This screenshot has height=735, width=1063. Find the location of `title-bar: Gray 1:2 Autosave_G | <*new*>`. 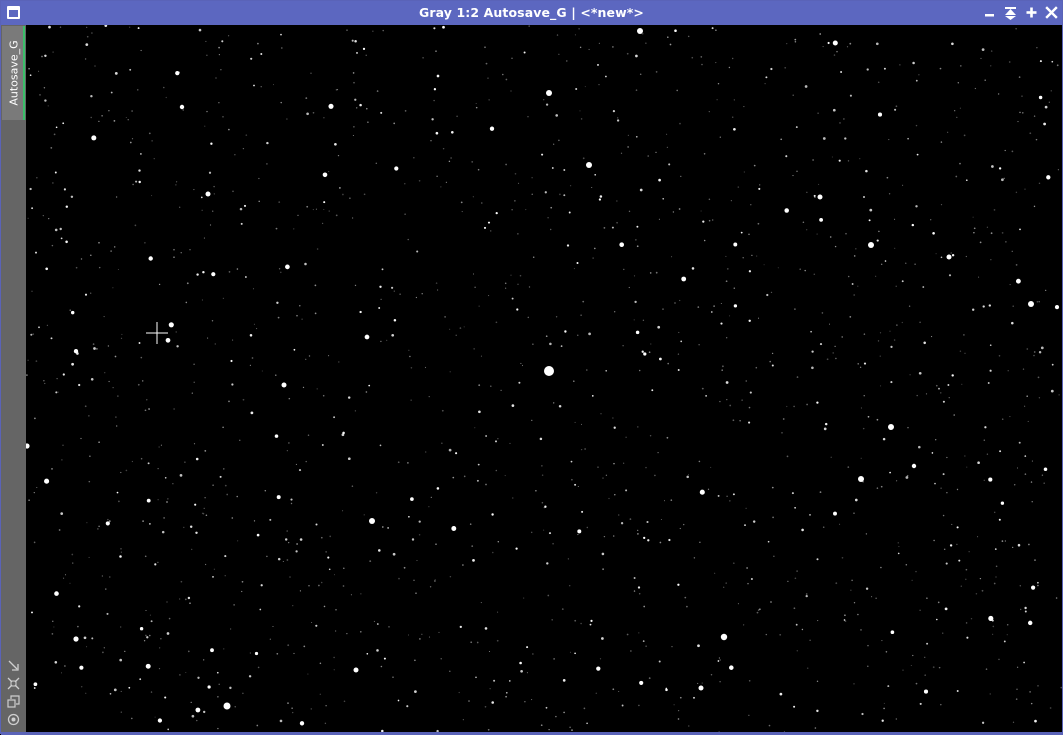

title-bar: Gray 1:2 Autosave_G | <*new*> is located at coordinates (531, 13).